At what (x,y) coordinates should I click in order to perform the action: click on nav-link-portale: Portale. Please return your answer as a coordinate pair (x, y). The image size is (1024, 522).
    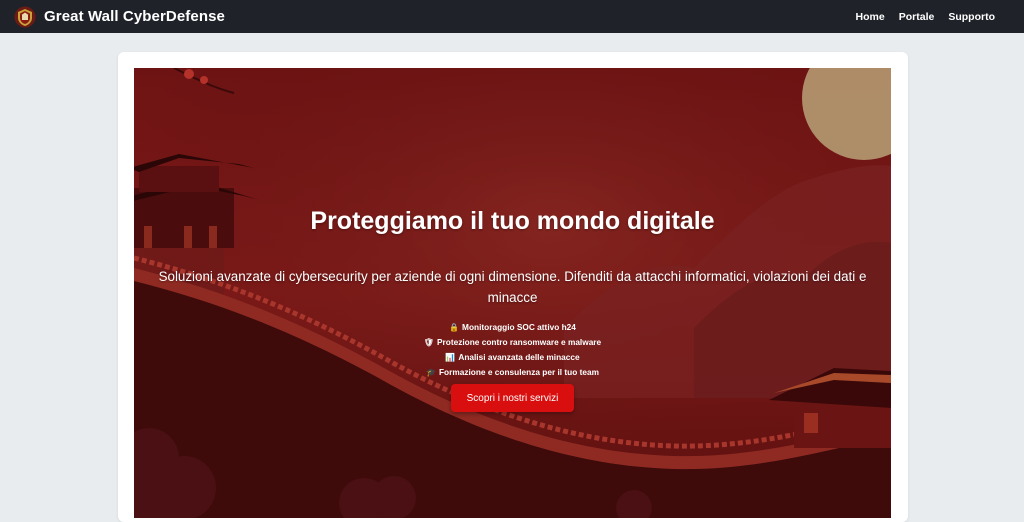
    Looking at the image, I should click on (917, 17).